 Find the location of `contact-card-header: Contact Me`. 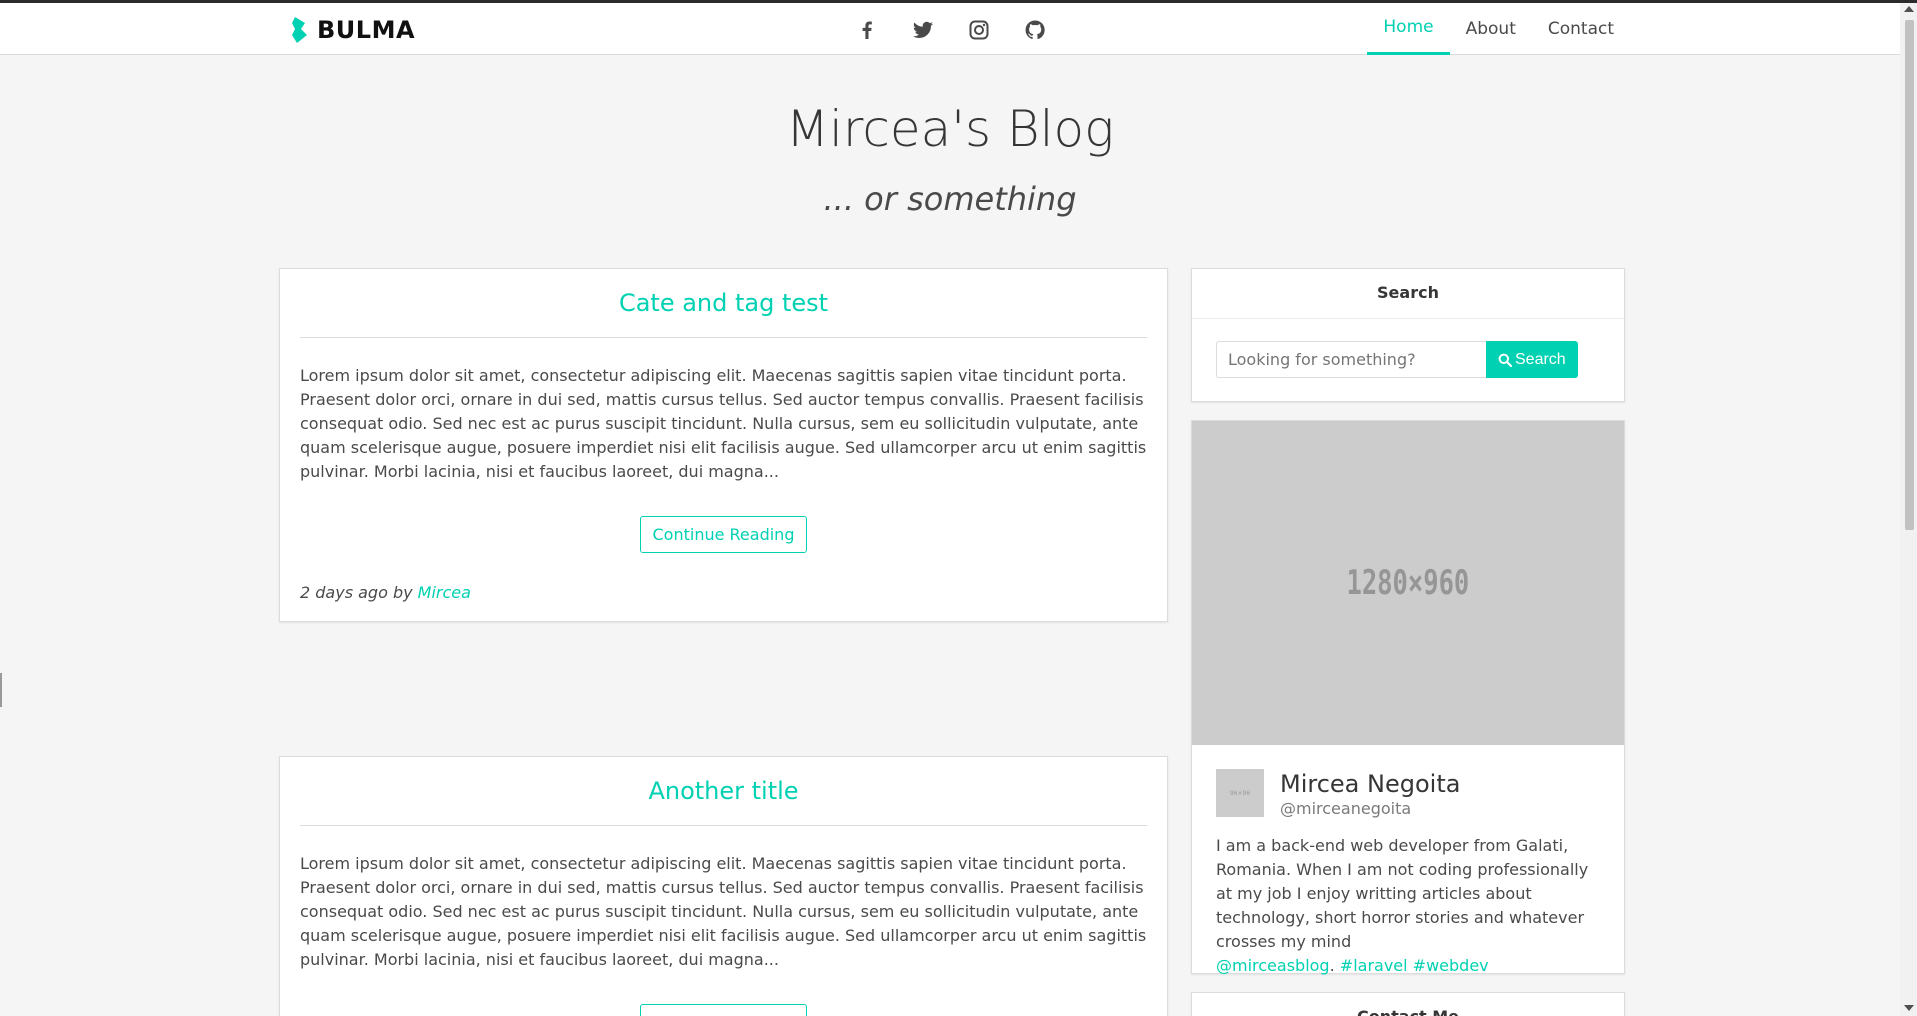

contact-card-header: Contact Me is located at coordinates (1408, 1004).